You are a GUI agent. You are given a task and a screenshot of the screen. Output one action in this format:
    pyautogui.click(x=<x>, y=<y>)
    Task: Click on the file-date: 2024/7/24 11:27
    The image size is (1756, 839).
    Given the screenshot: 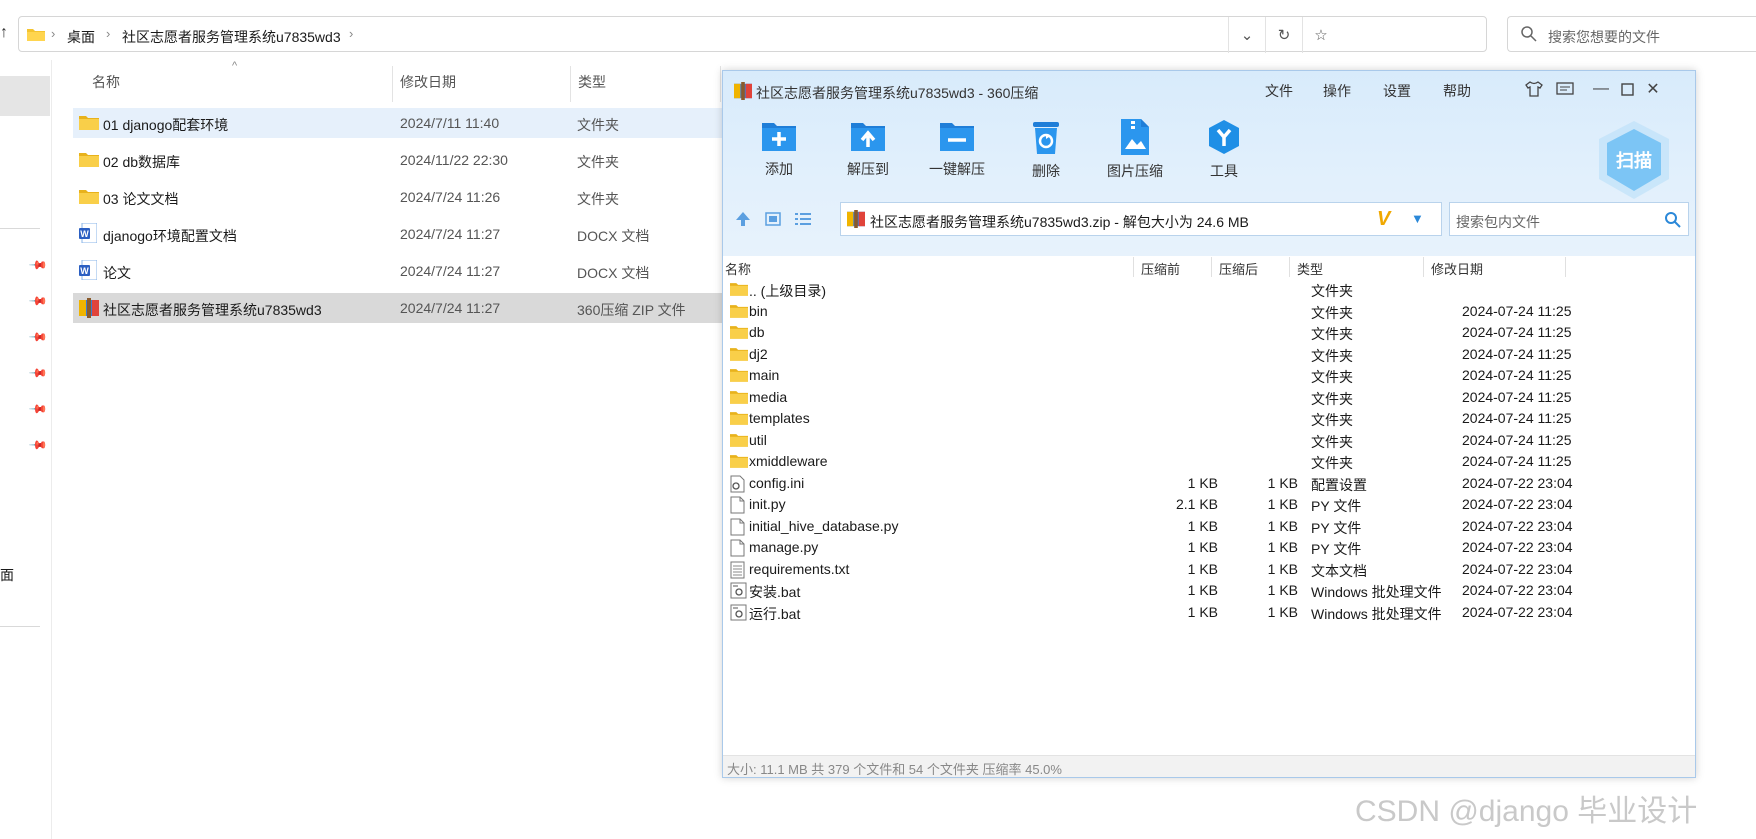 What is the action you would take?
    pyautogui.click(x=450, y=271)
    